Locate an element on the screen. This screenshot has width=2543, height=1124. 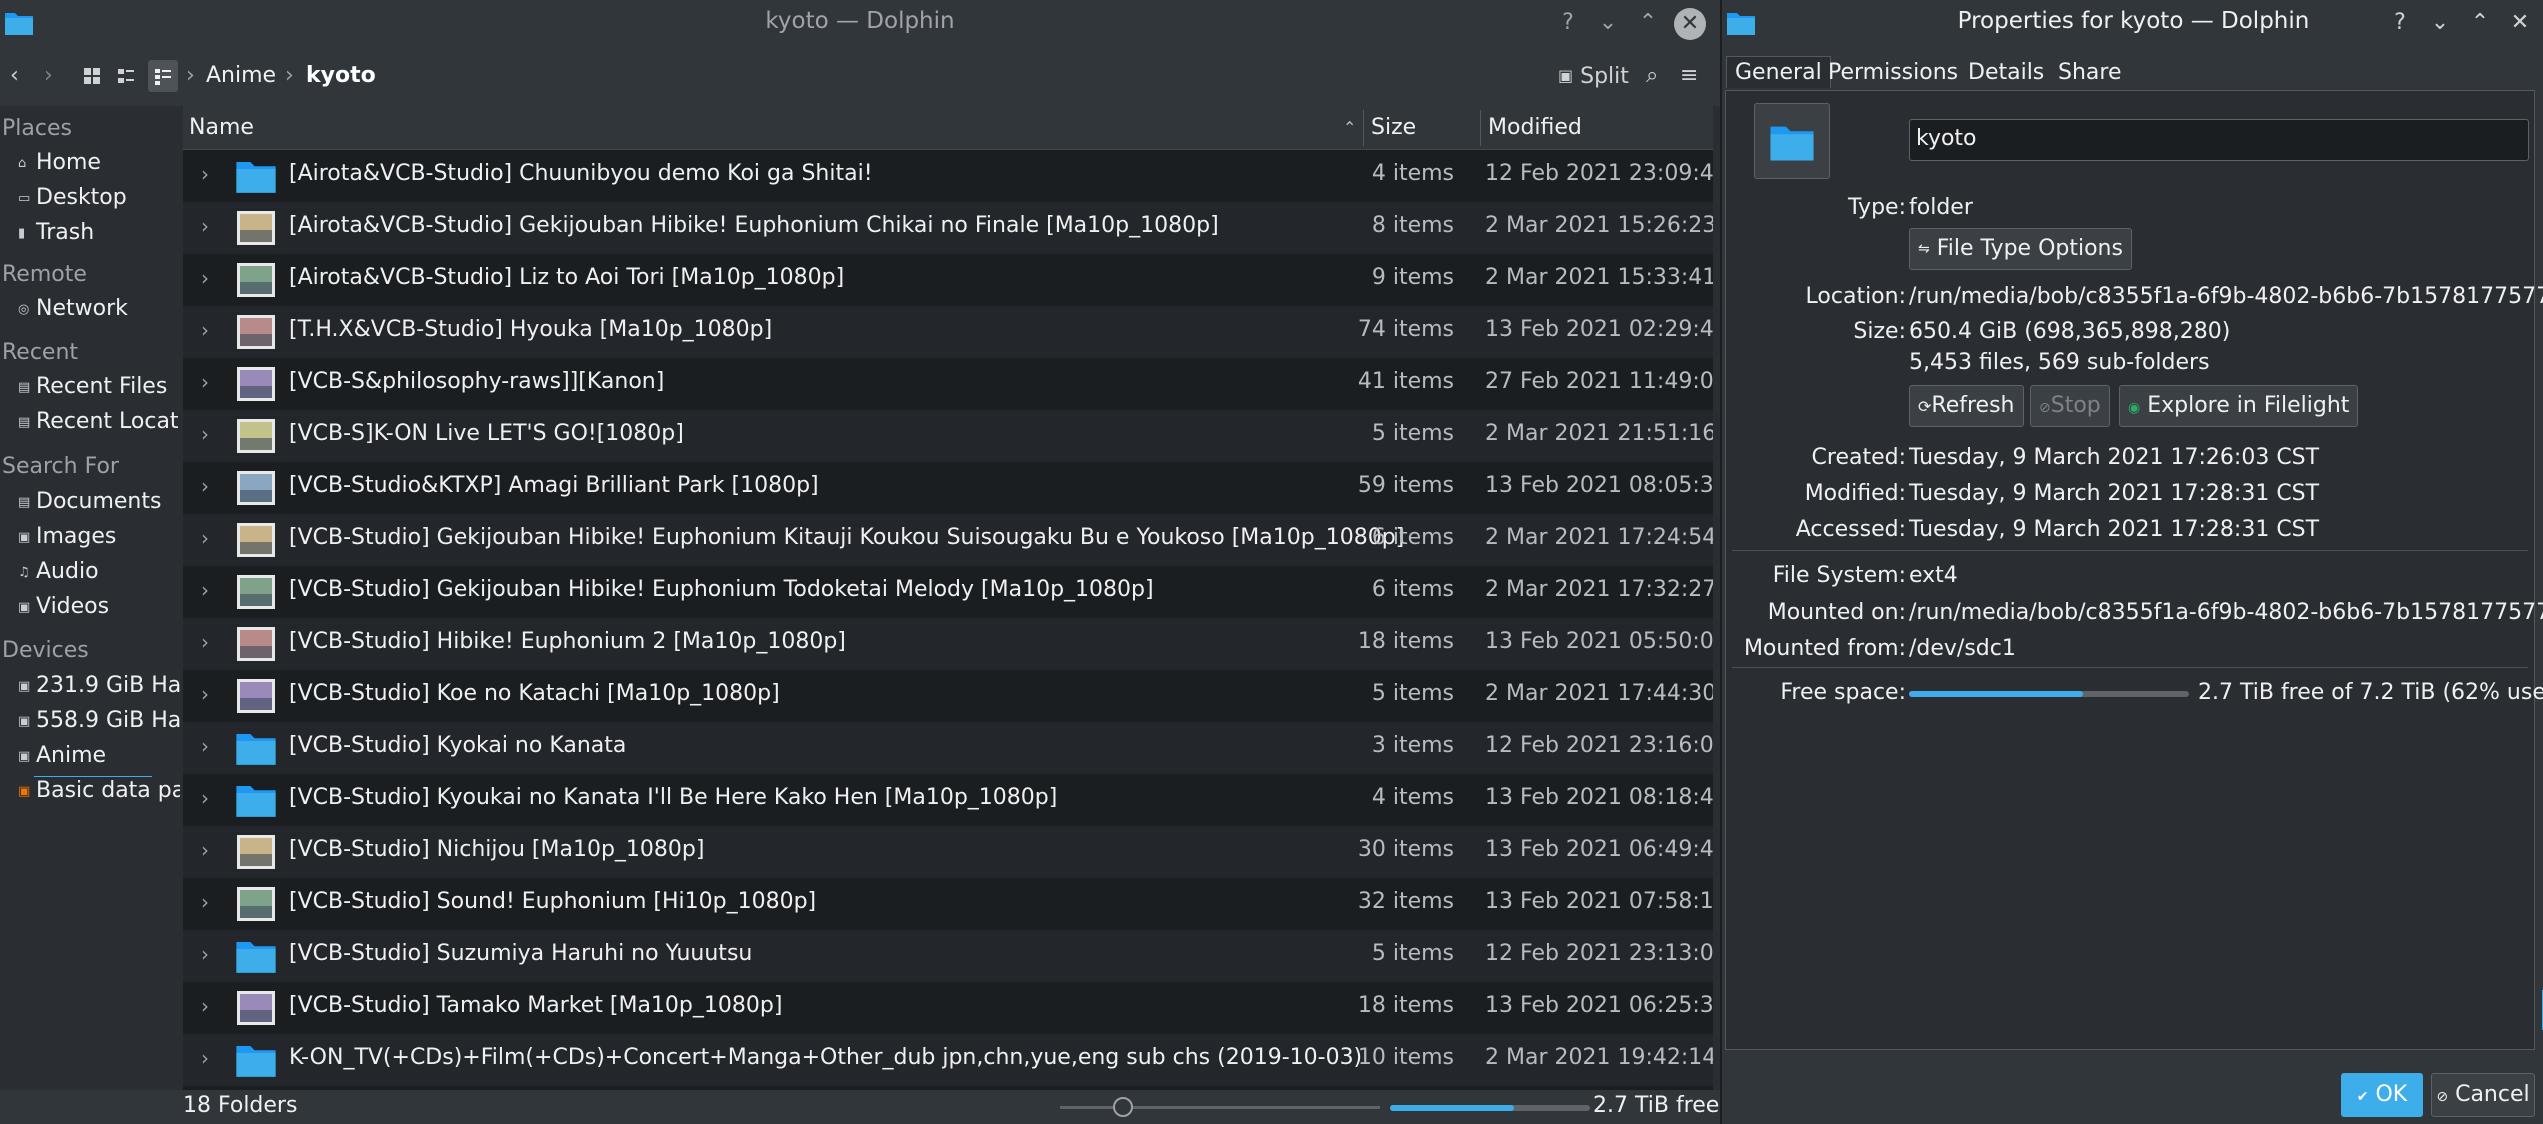
back-icon: ‹ is located at coordinates (14, 76).